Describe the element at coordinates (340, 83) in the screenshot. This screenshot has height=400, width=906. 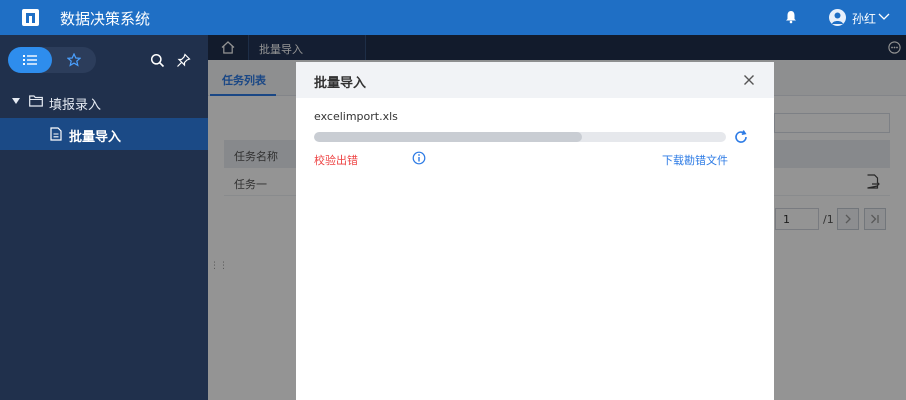
I see `dialog-title: 批量导入` at that location.